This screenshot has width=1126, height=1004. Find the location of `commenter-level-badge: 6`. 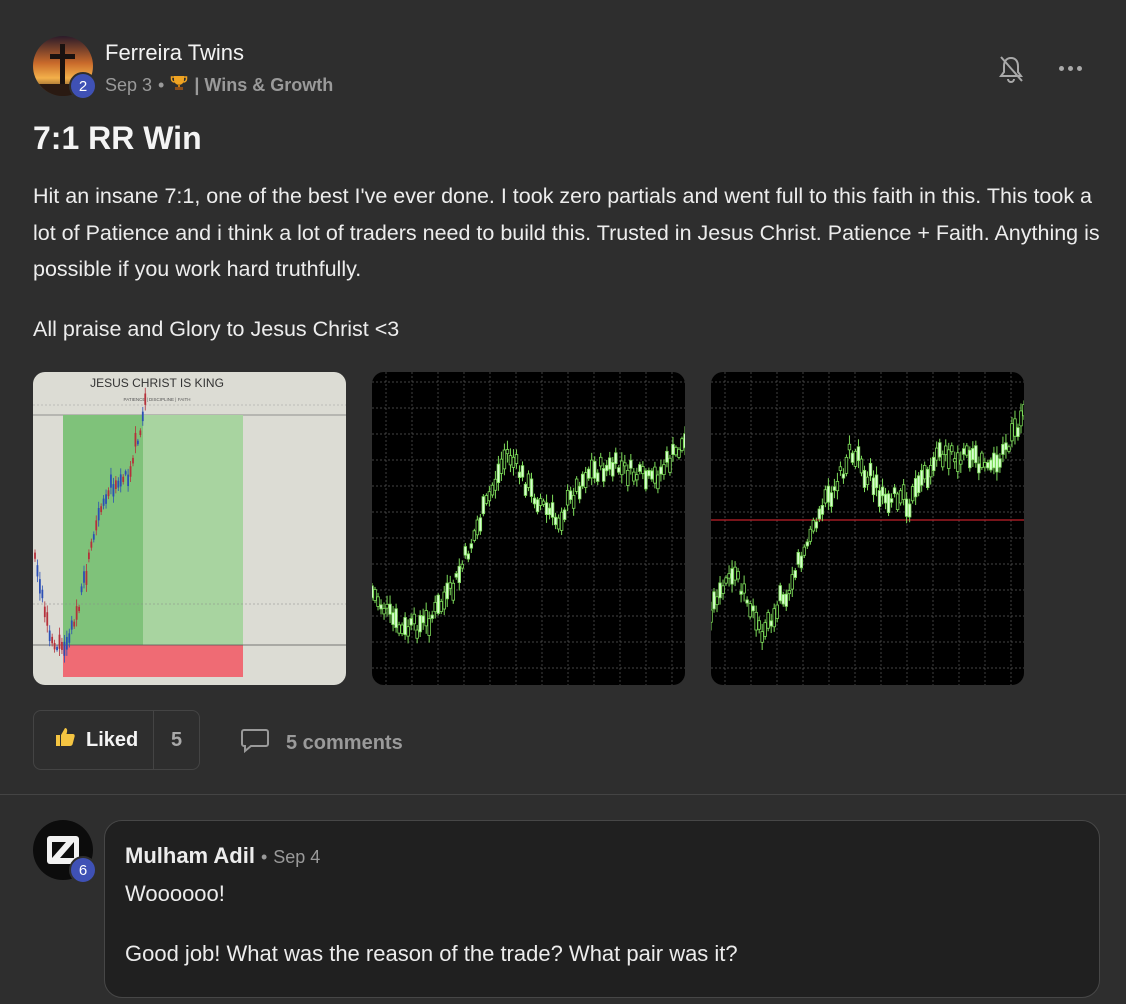

commenter-level-badge: 6 is located at coordinates (83, 870).